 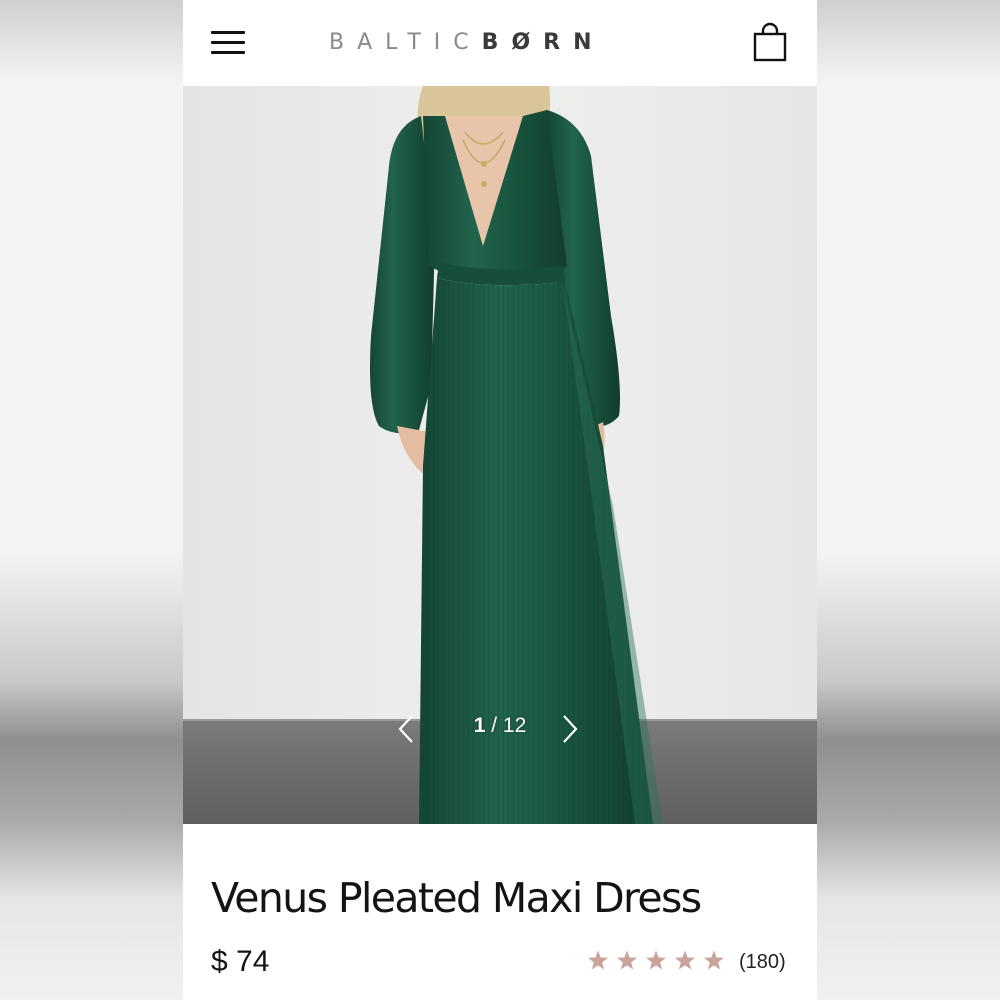 What do you see at coordinates (405, 42) in the screenshot?
I see `brand-logo-light: BALTIC` at bounding box center [405, 42].